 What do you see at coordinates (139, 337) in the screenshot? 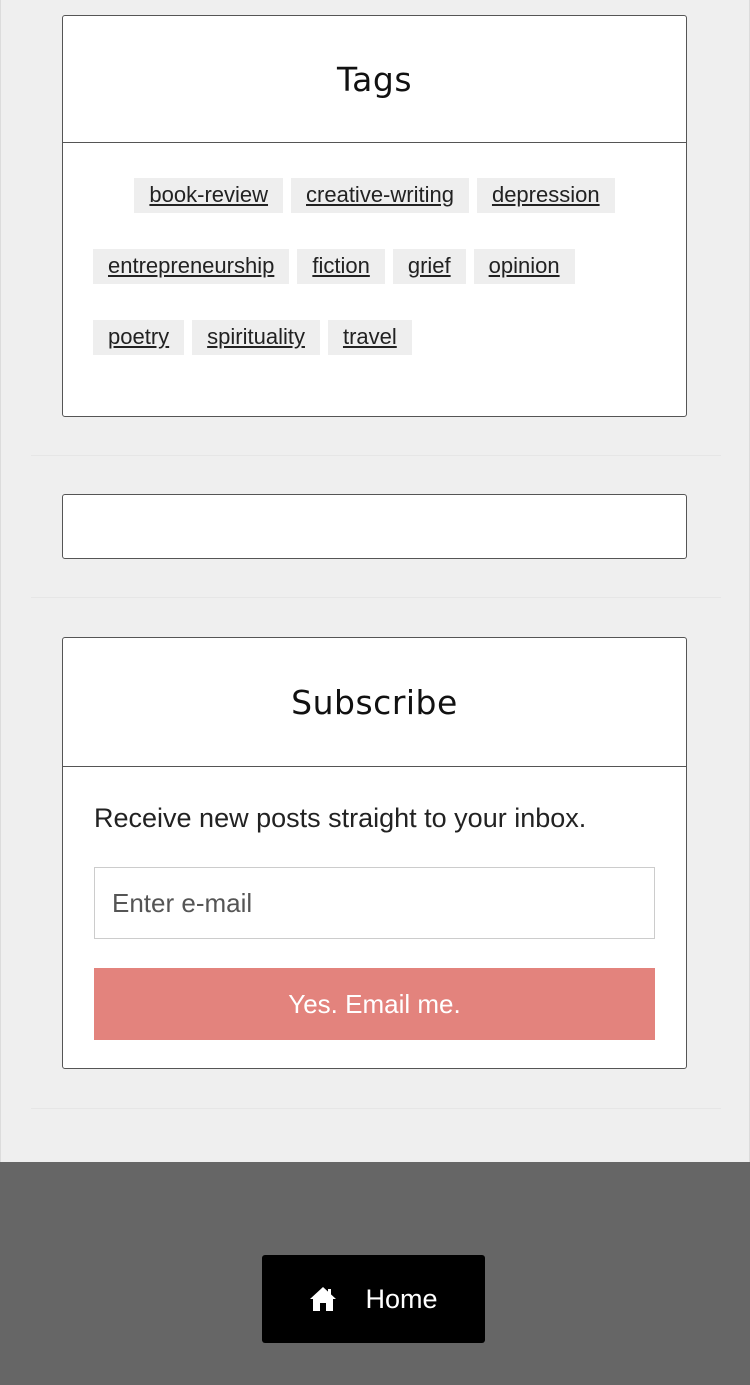
I see `tag-link-poetry: poetry` at bounding box center [139, 337].